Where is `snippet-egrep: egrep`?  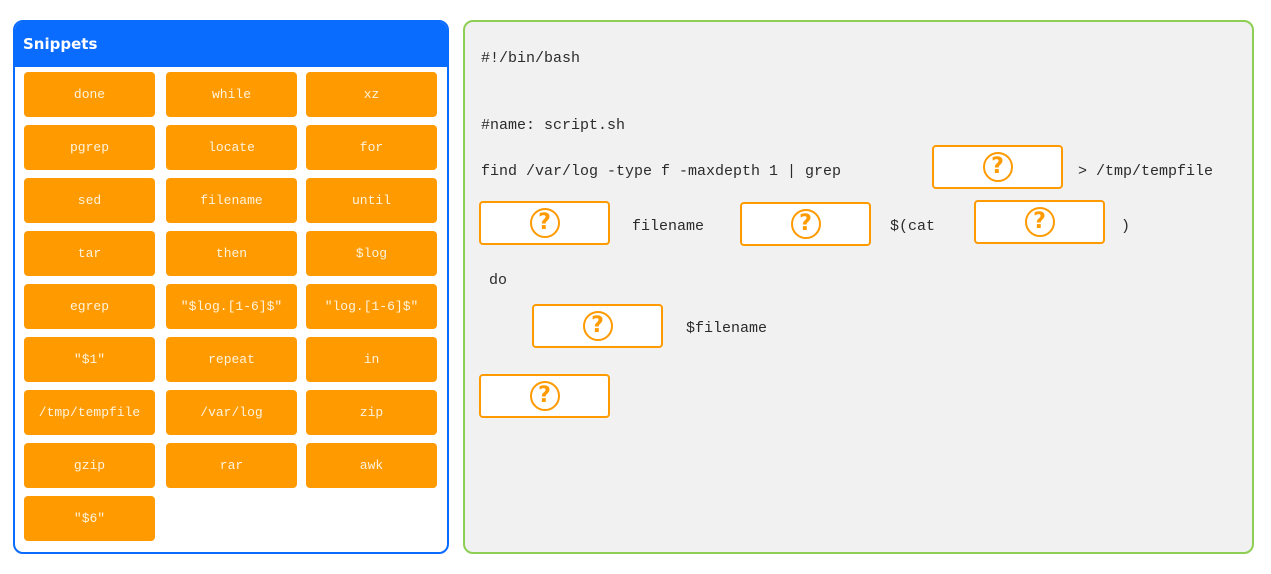 snippet-egrep: egrep is located at coordinates (89, 306).